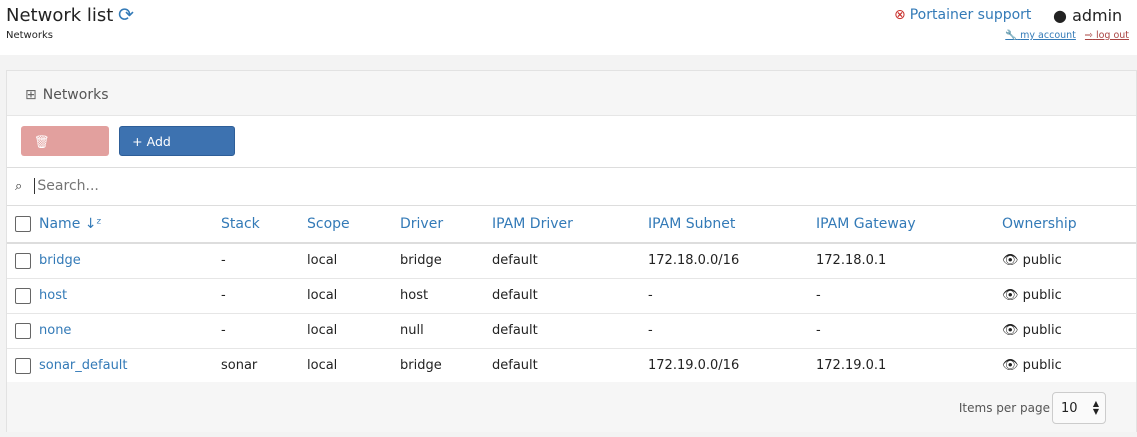 Image resolution: width=1137 pixels, height=437 pixels. What do you see at coordinates (75, 95) in the screenshot?
I see `widget-title: Networks` at bounding box center [75, 95].